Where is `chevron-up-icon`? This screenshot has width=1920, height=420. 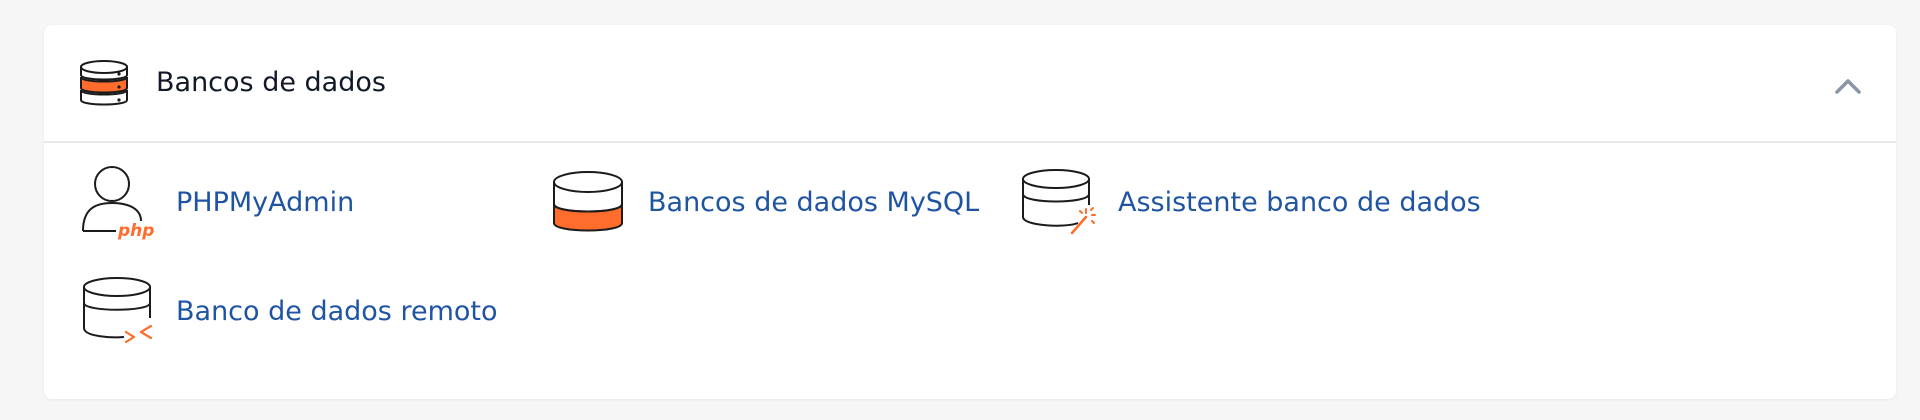
chevron-up-icon is located at coordinates (1848, 86).